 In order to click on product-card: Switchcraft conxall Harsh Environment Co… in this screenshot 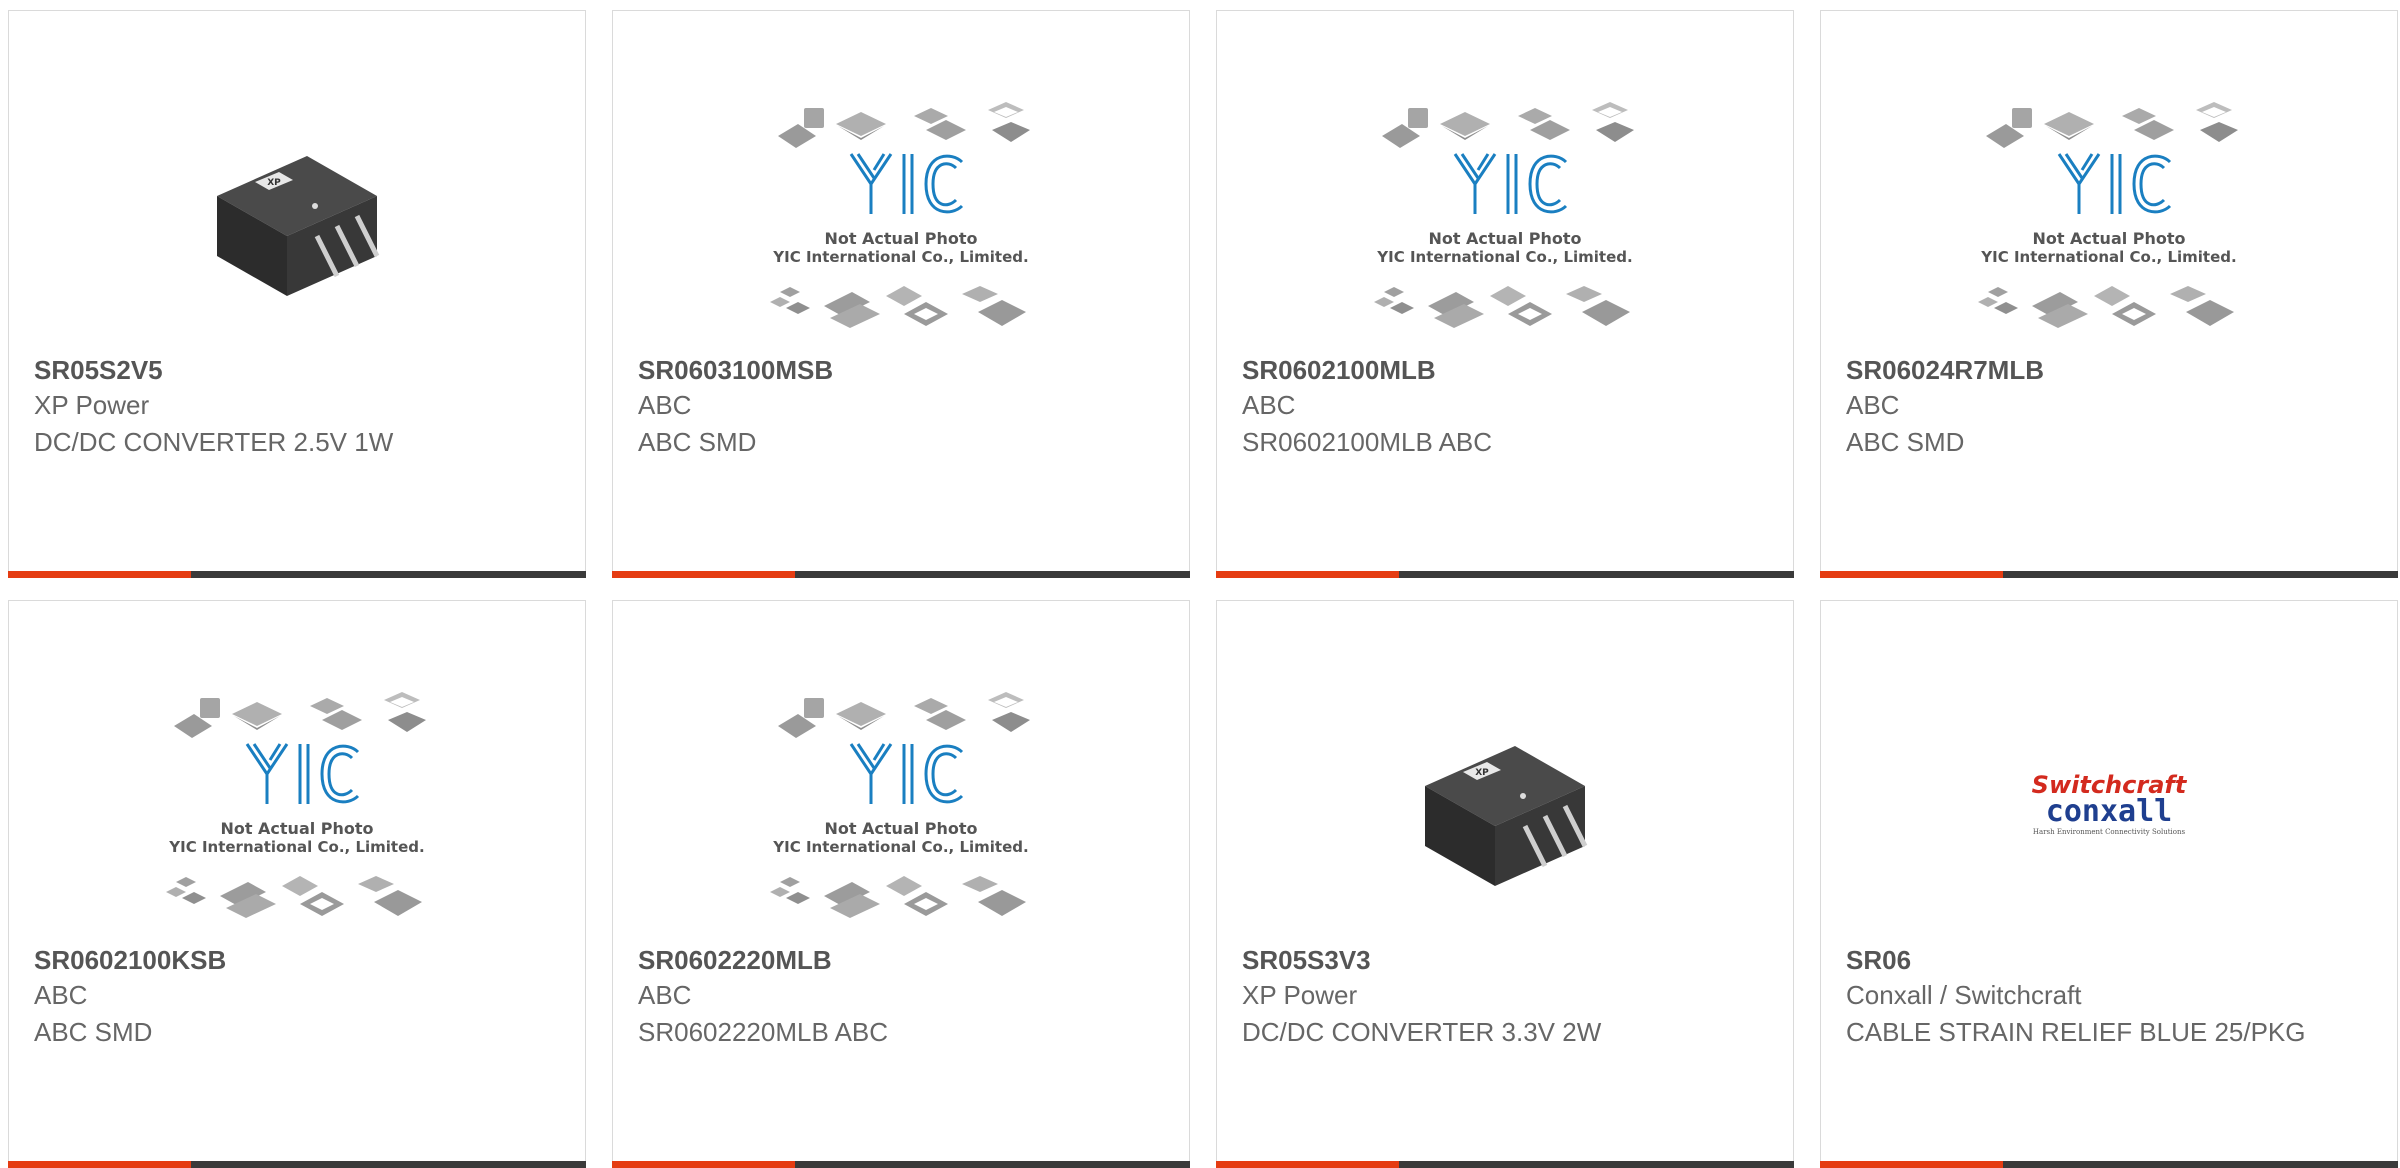, I will do `click(2109, 884)`.